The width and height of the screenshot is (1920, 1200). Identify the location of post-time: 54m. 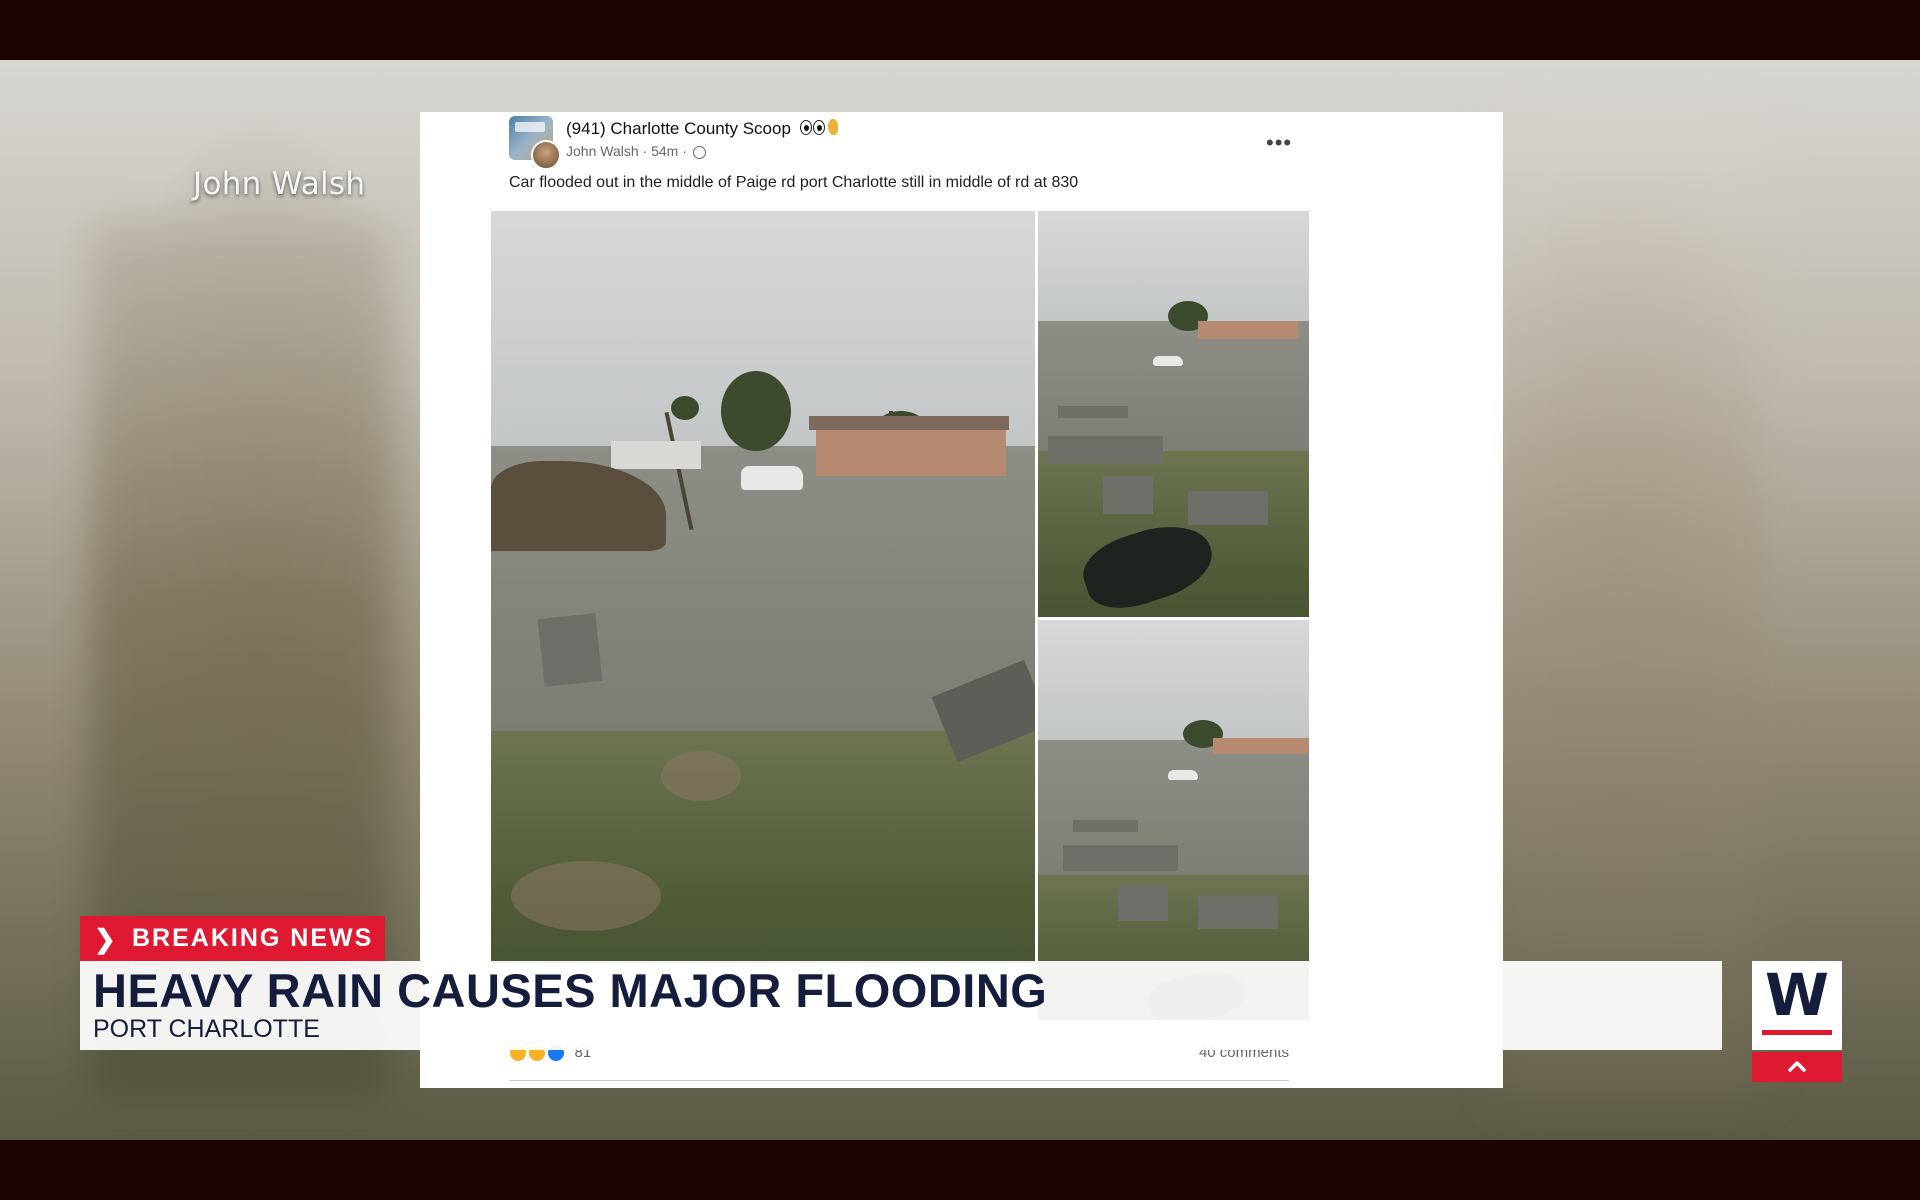
(664, 151).